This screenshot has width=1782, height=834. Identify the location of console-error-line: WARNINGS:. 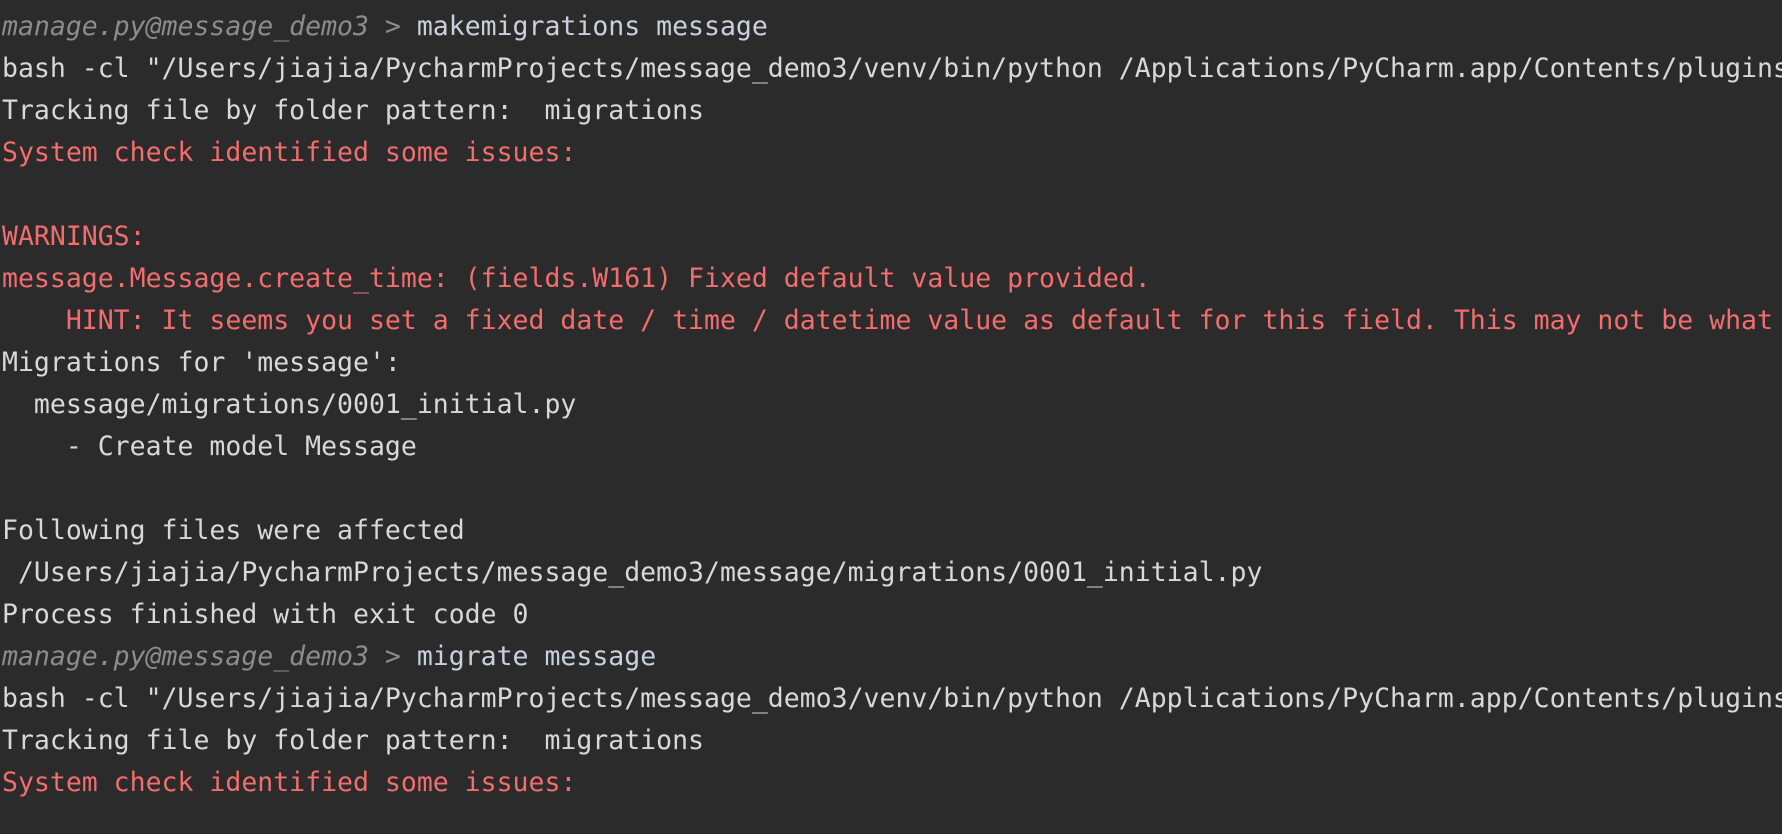
(74, 236).